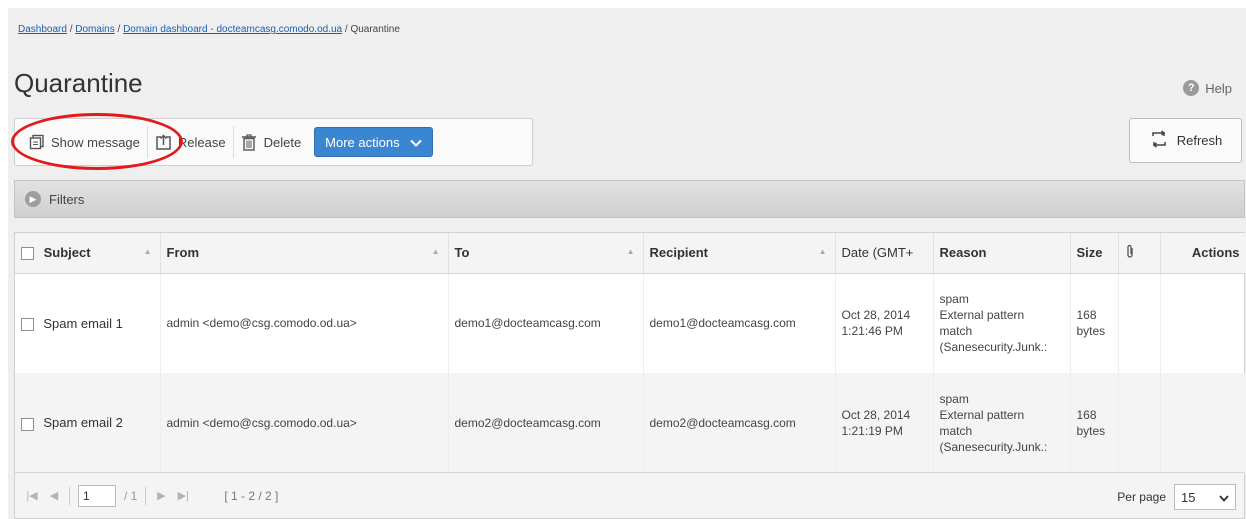 Image resolution: width=1246 pixels, height=519 pixels. What do you see at coordinates (163, 142) in the screenshot?
I see `release-icon` at bounding box center [163, 142].